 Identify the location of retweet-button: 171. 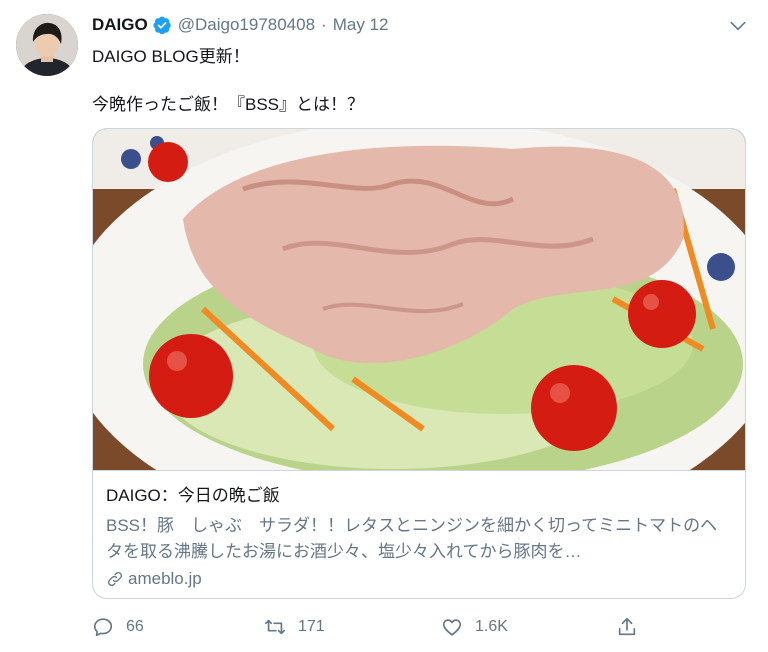
(294, 627).